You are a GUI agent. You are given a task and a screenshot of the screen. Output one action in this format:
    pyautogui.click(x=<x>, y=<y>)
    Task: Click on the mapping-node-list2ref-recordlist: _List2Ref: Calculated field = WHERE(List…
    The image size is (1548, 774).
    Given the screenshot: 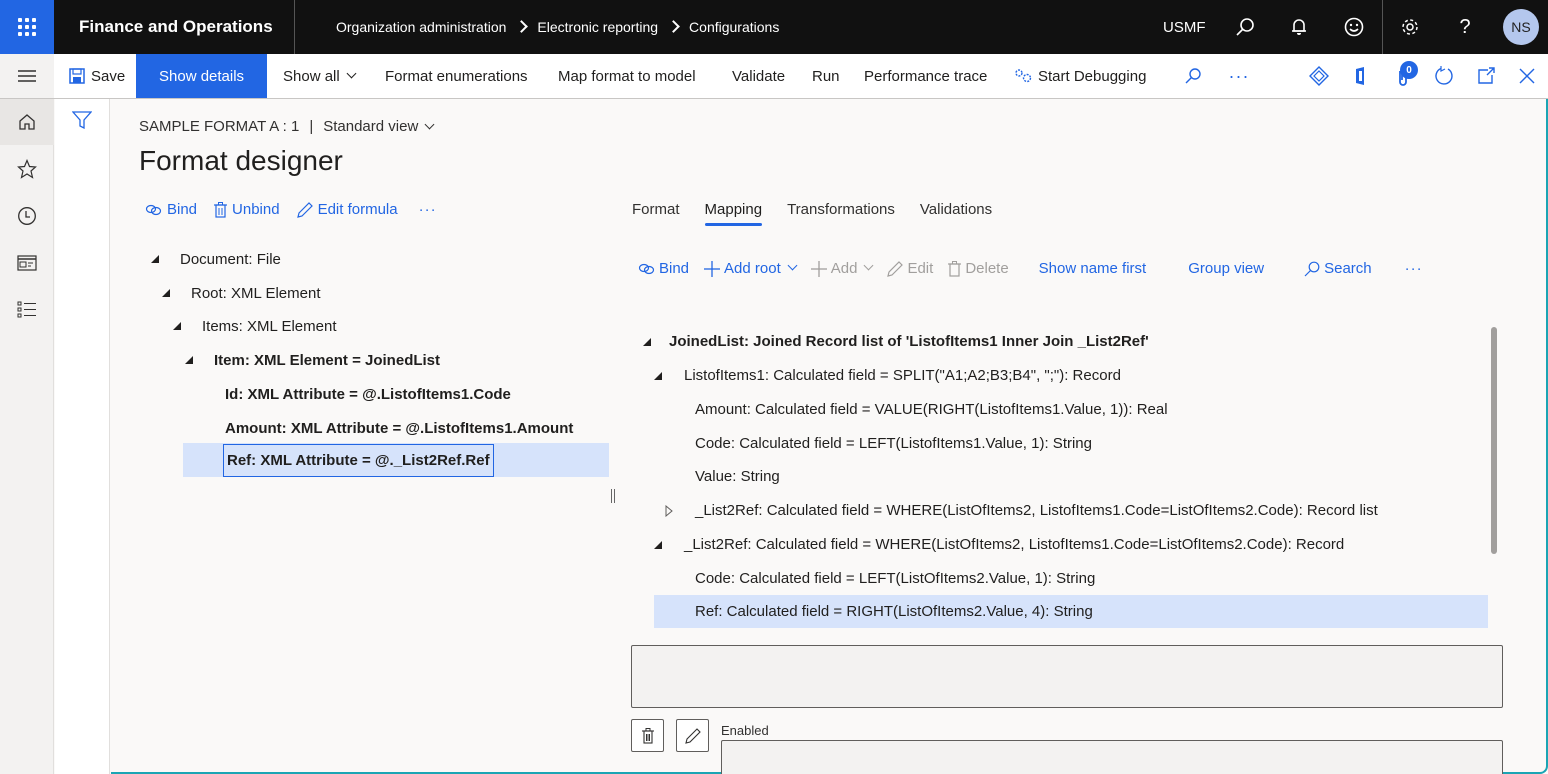 What is the action you would take?
    pyautogui.click(x=1021, y=510)
    